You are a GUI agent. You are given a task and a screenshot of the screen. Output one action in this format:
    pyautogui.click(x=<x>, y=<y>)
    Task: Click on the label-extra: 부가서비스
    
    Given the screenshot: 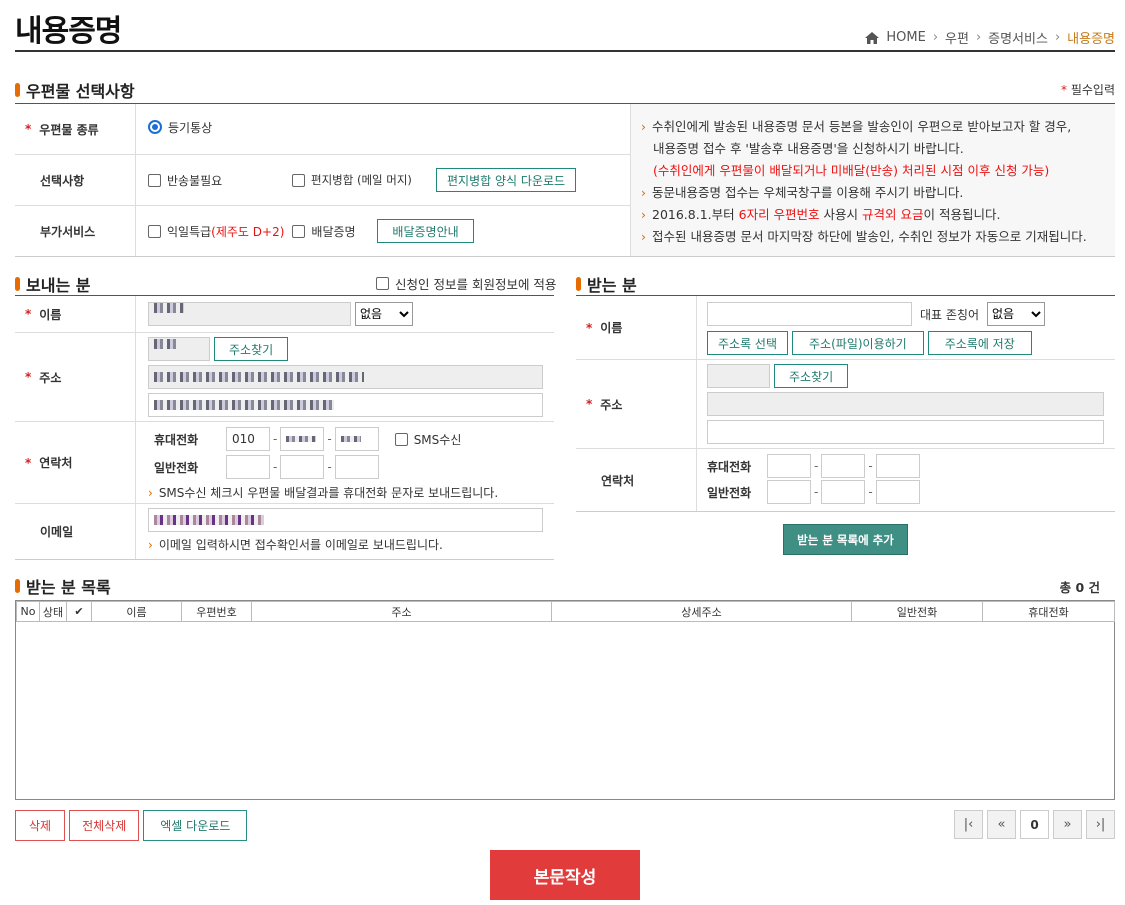 What is the action you would take?
    pyautogui.click(x=75, y=231)
    